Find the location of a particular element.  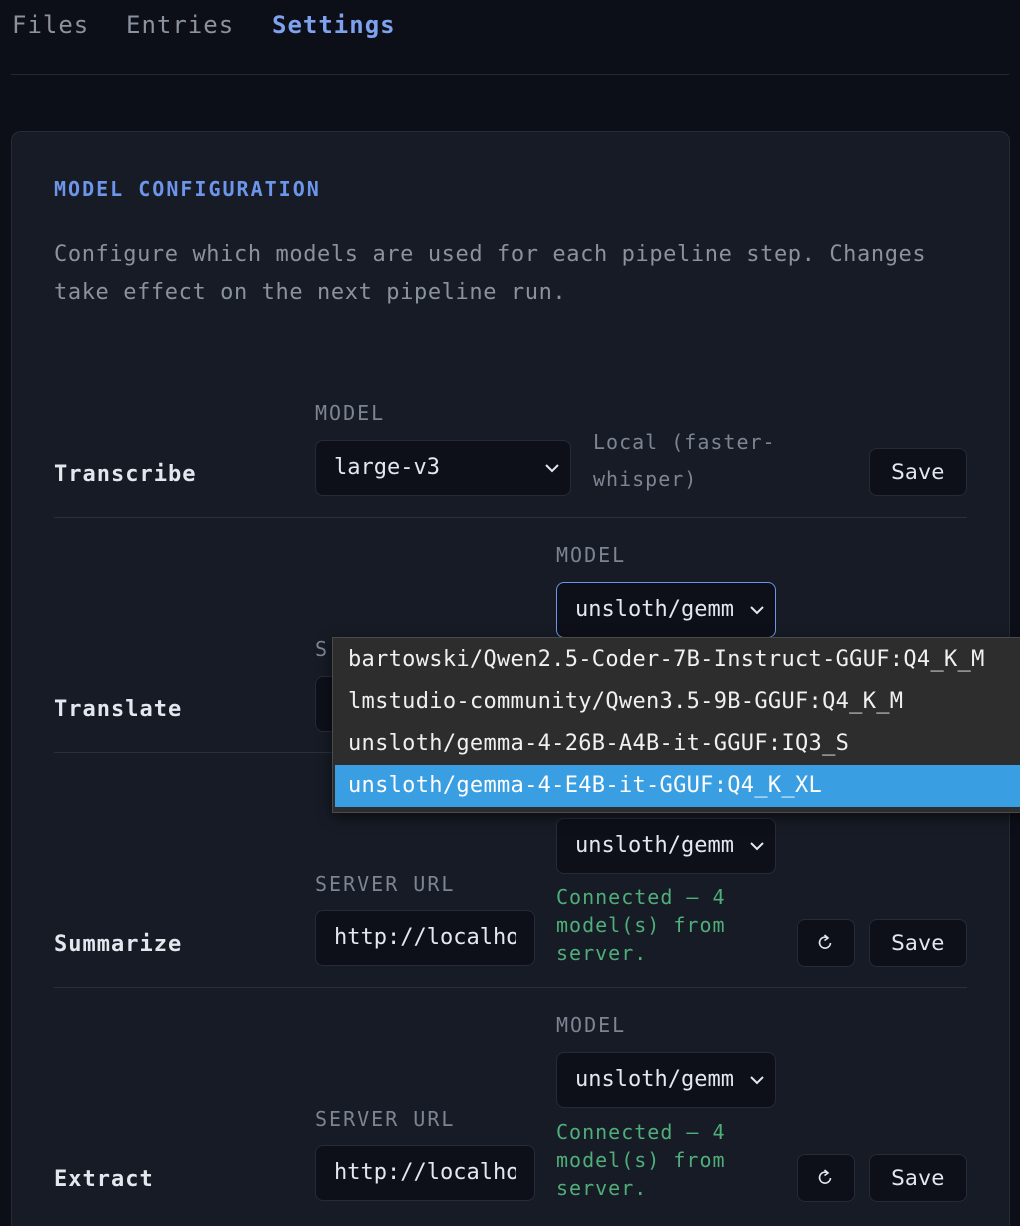

translate-model-select: unsloth/gemma-4-E4B-it-GGUF:Q4_K_XL is located at coordinates (666, 610).